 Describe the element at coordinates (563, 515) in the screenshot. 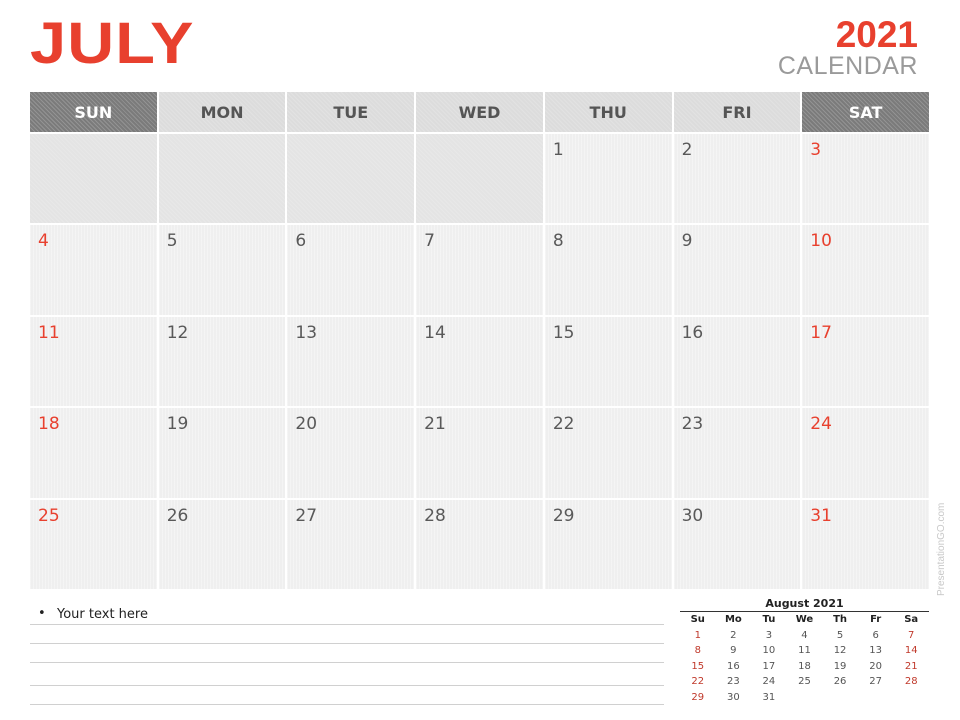

I see `day-number: 29` at that location.